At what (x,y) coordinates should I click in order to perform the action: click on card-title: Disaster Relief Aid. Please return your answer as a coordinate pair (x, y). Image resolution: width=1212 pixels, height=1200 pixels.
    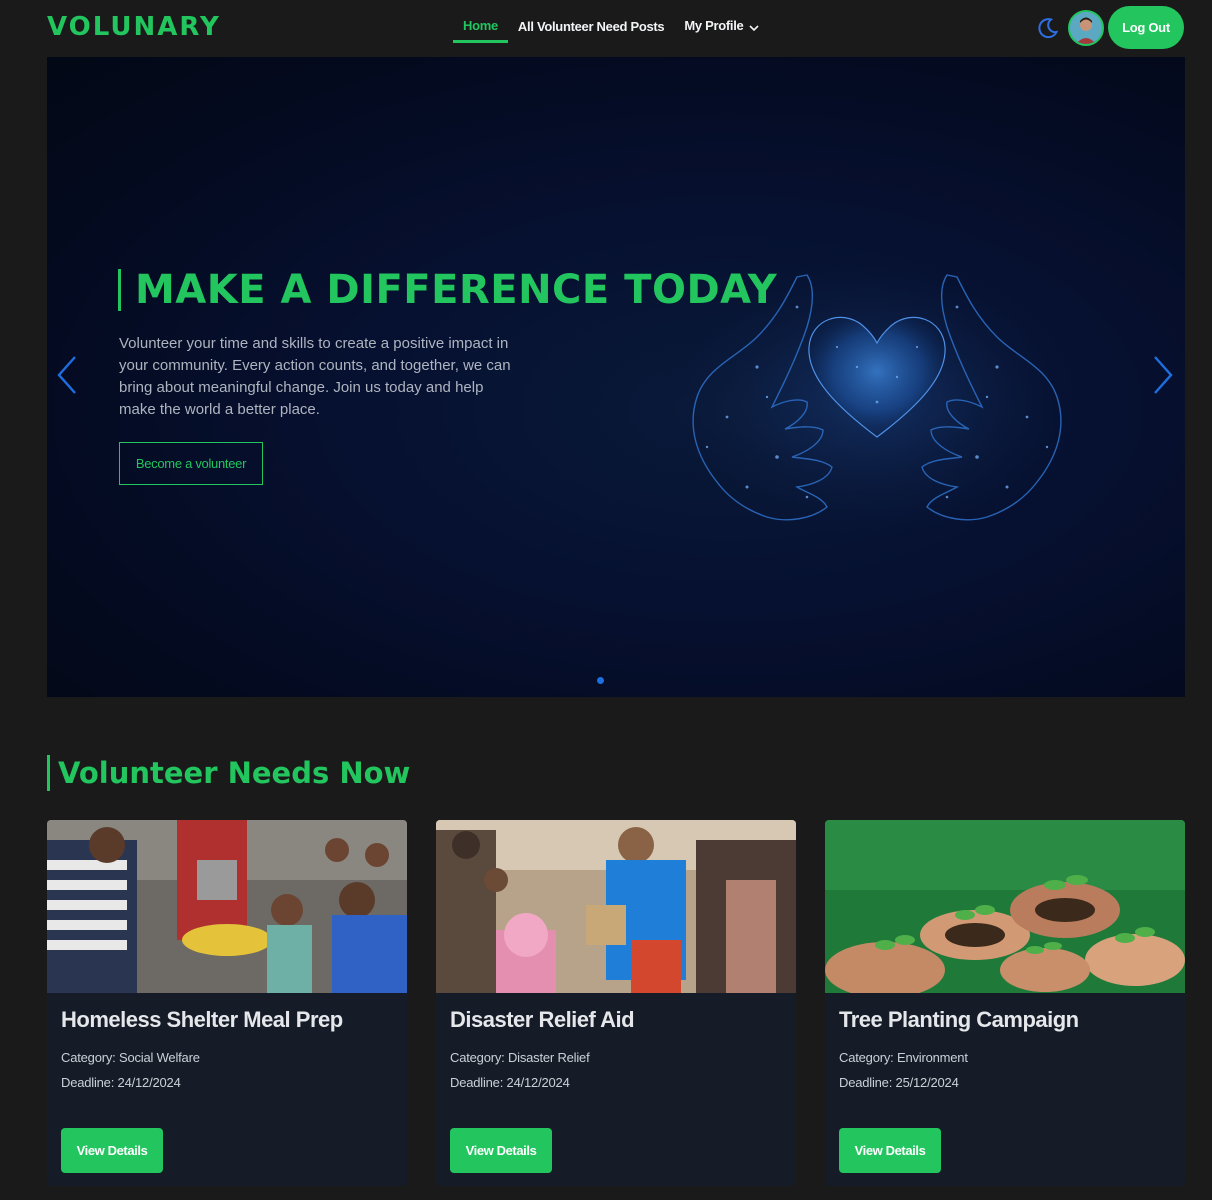
    Looking at the image, I should click on (542, 1019).